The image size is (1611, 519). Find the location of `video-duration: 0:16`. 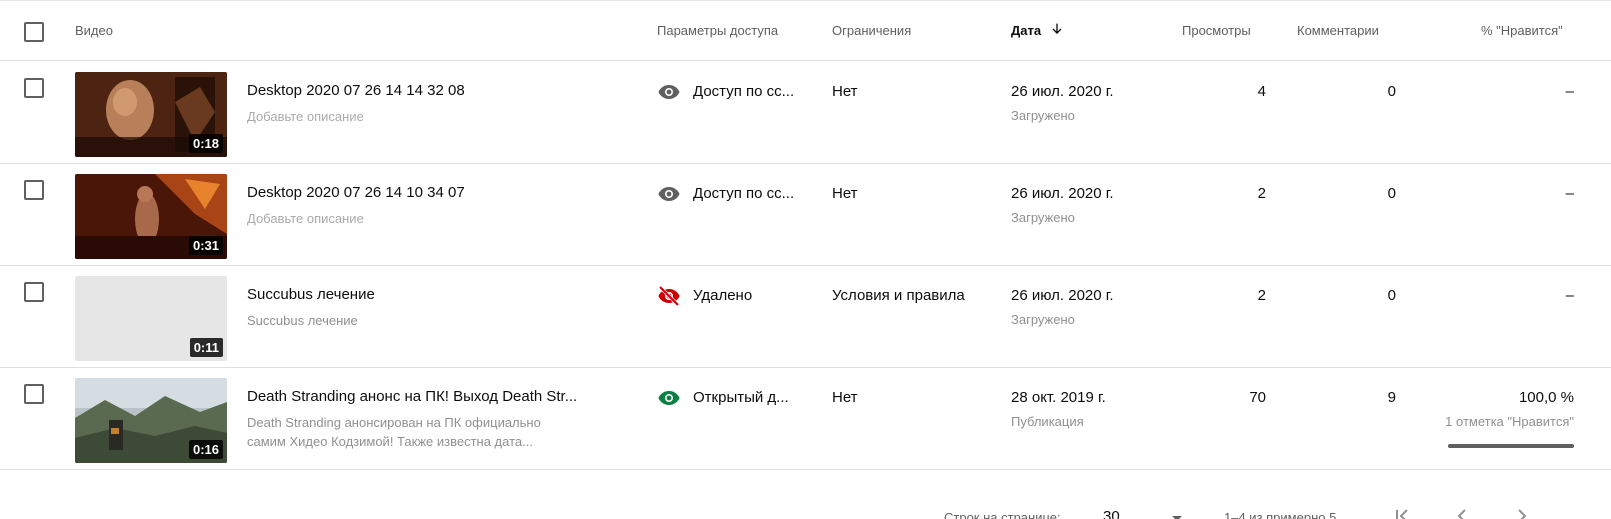

video-duration: 0:16 is located at coordinates (205, 449).